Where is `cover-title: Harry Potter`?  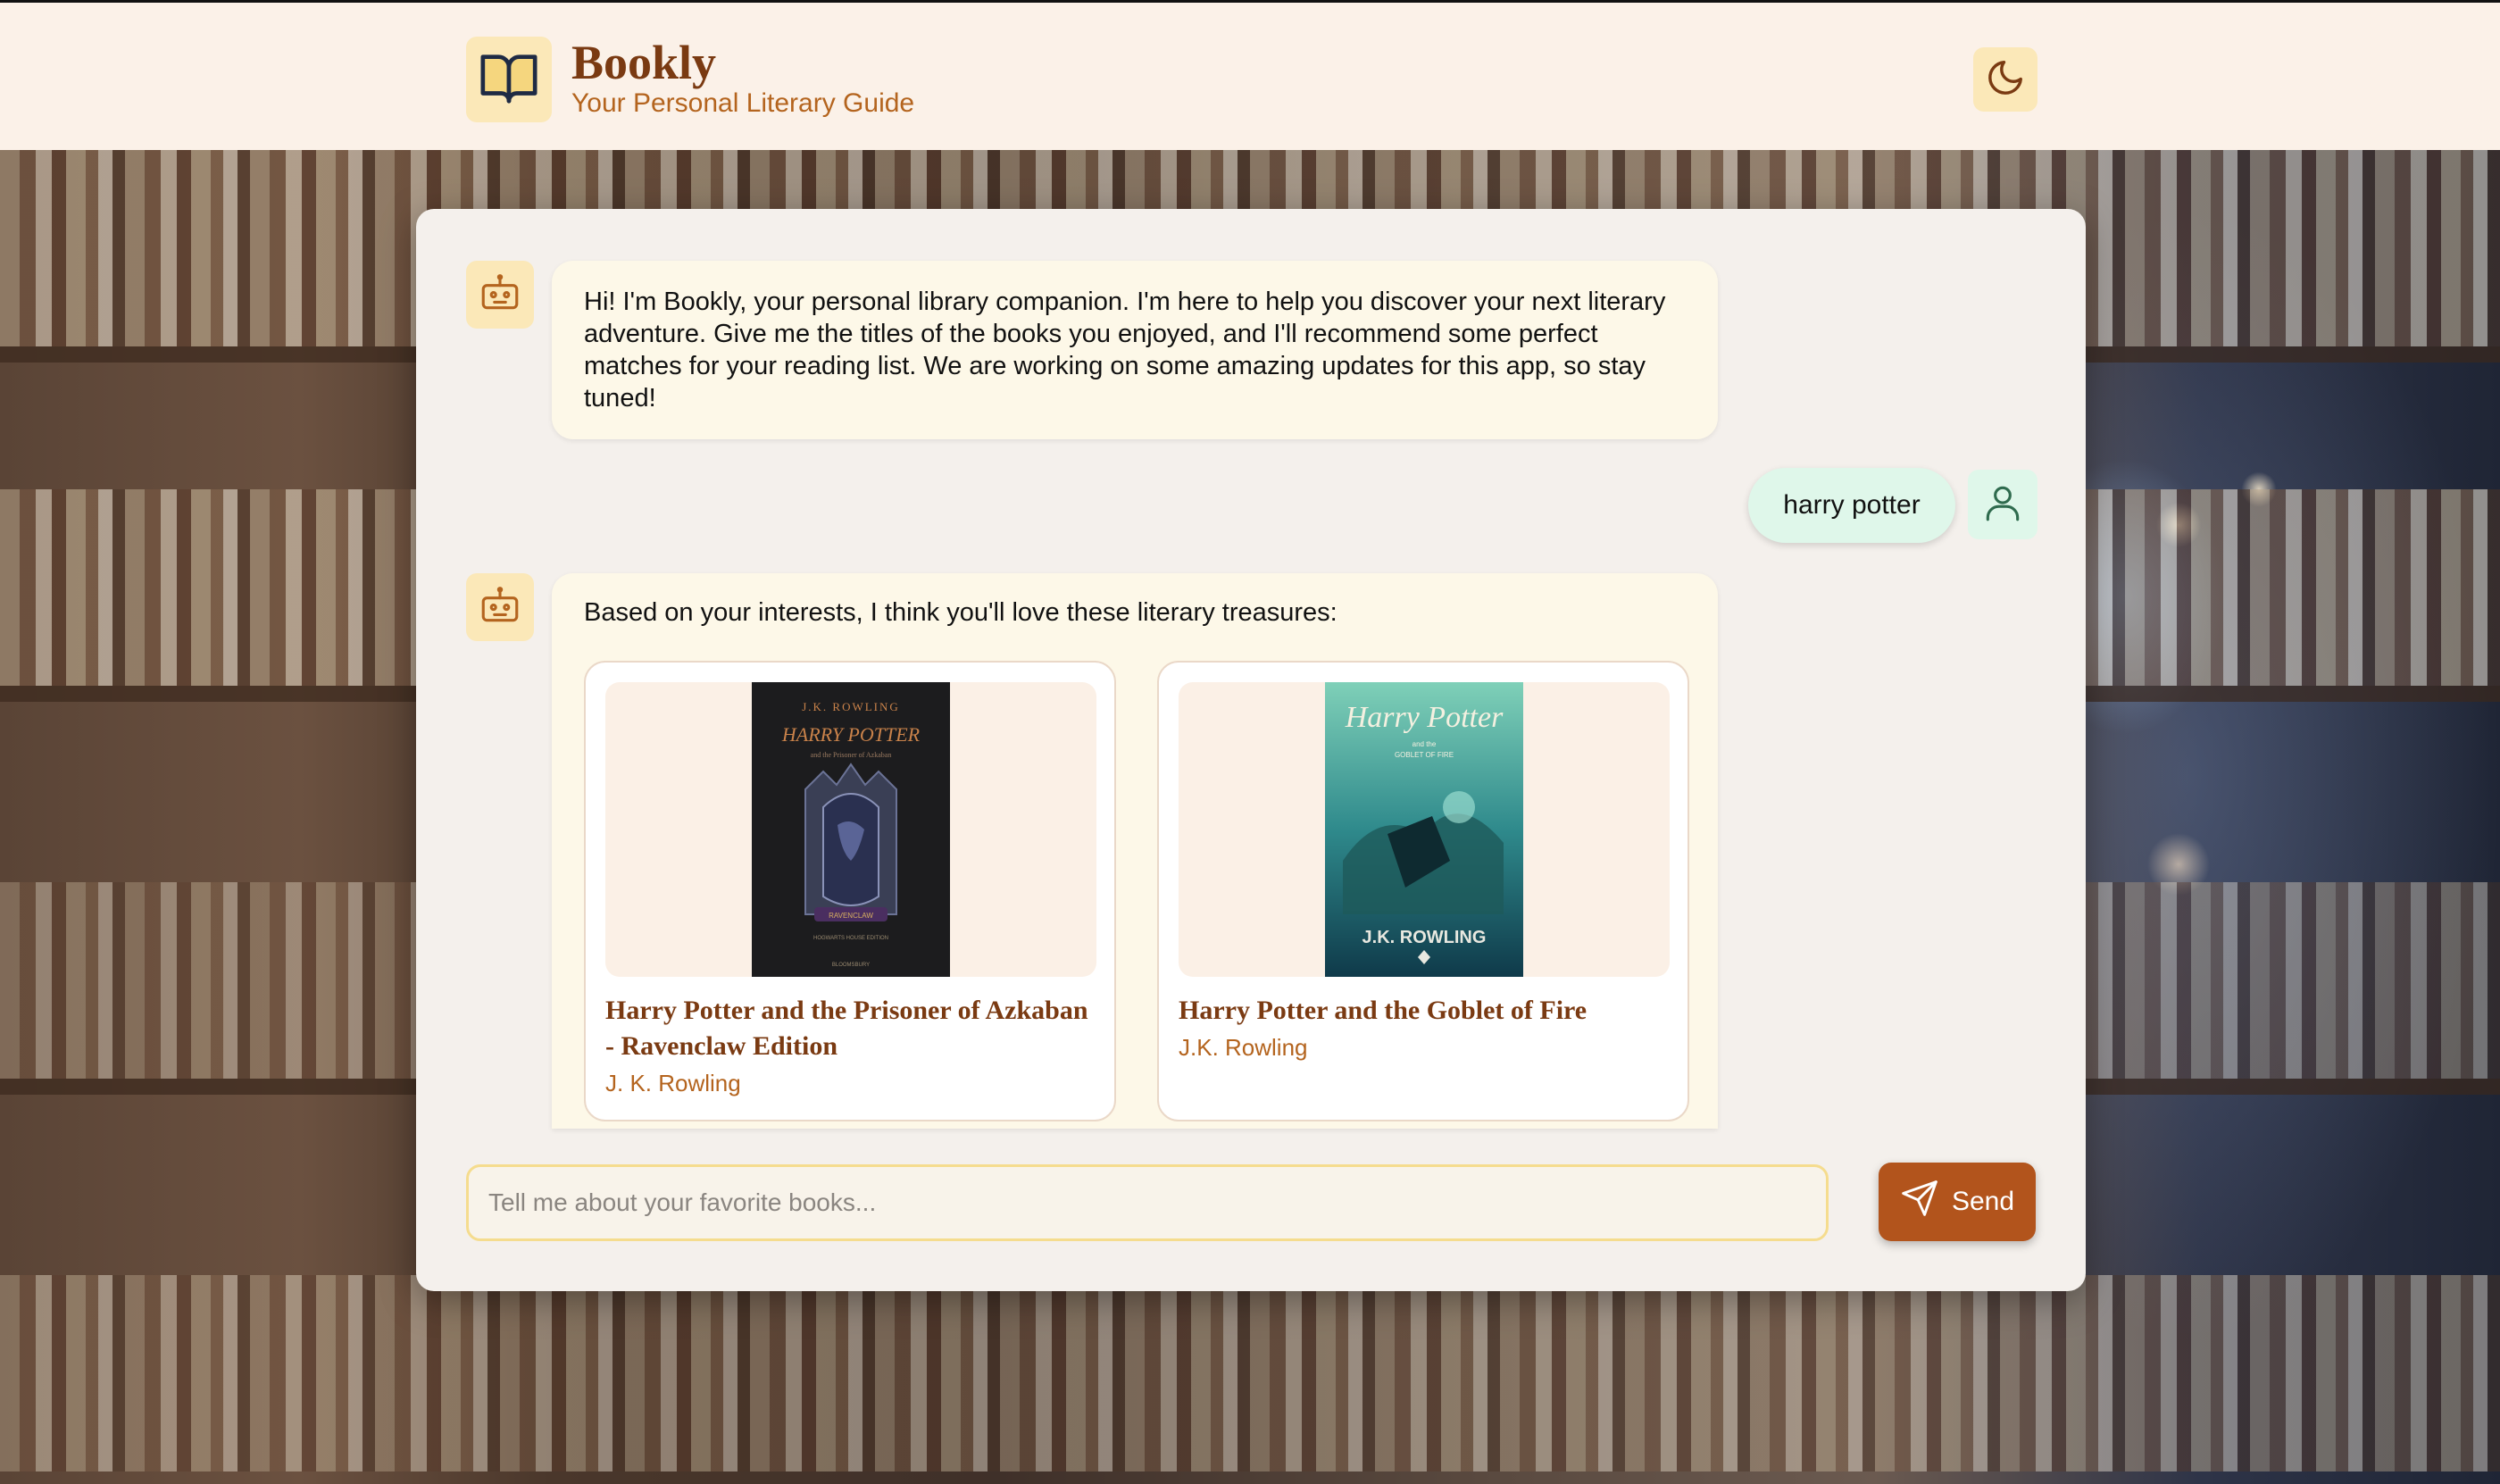 cover-title: Harry Potter is located at coordinates (1425, 717).